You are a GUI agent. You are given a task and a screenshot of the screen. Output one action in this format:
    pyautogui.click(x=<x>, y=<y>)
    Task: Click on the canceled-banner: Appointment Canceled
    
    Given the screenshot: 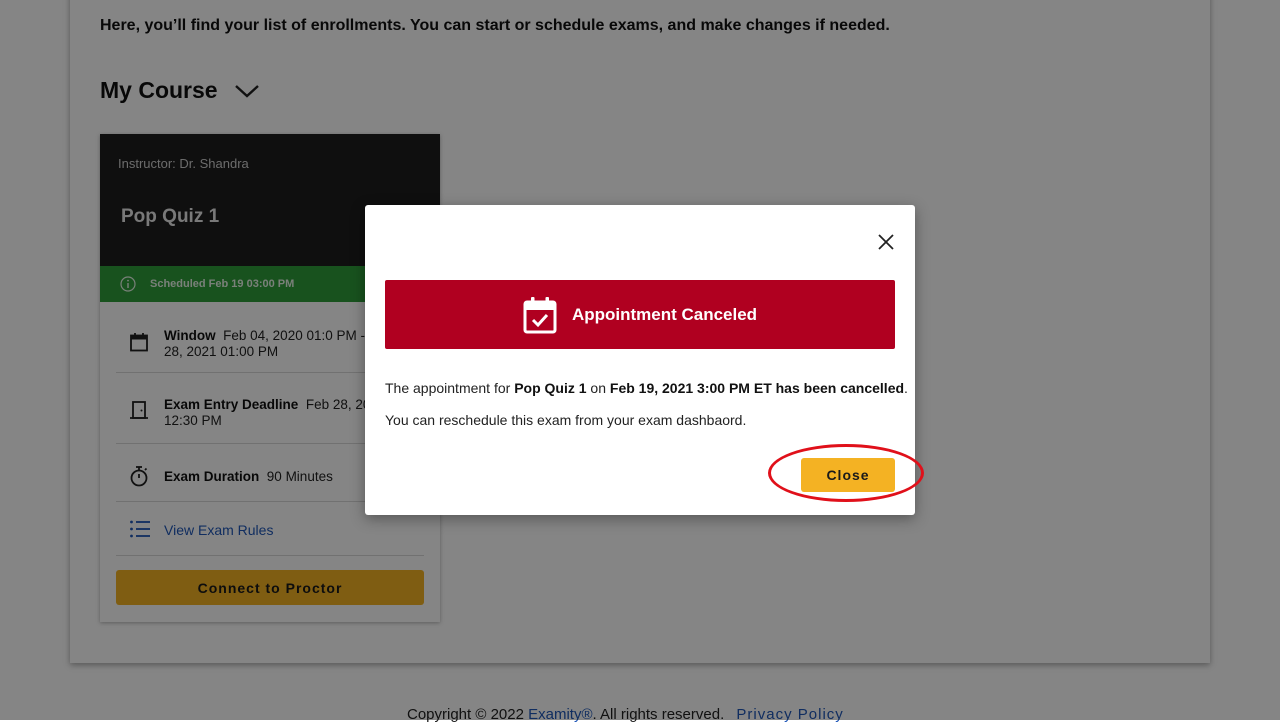 What is the action you would take?
    pyautogui.click(x=640, y=314)
    